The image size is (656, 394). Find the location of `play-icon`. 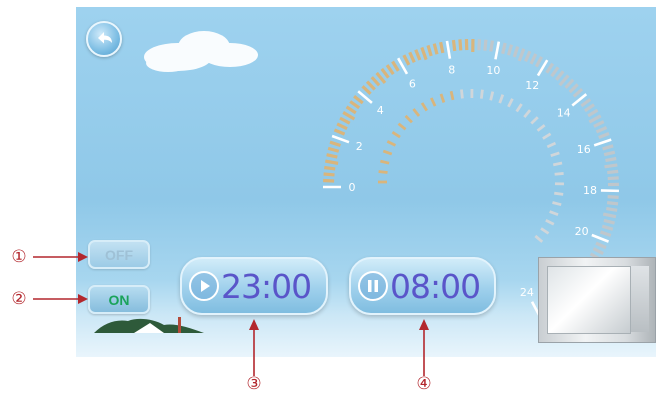

play-icon is located at coordinates (204, 286).